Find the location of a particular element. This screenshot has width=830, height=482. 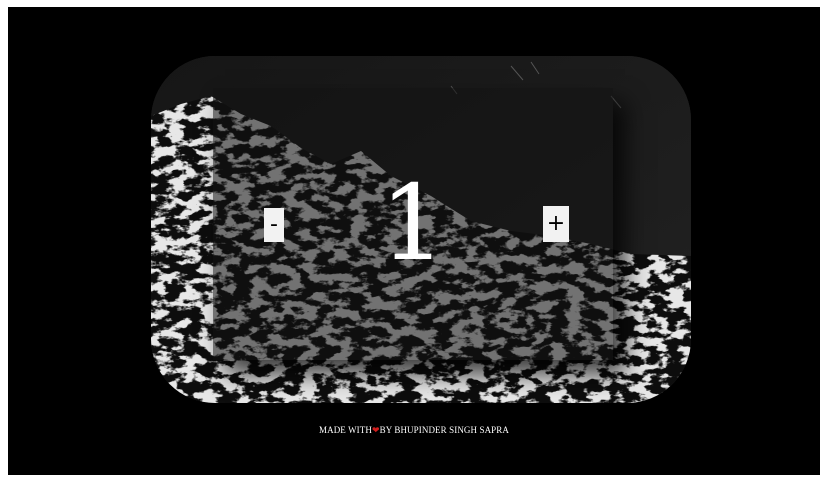

decrement-button: - is located at coordinates (274, 225).